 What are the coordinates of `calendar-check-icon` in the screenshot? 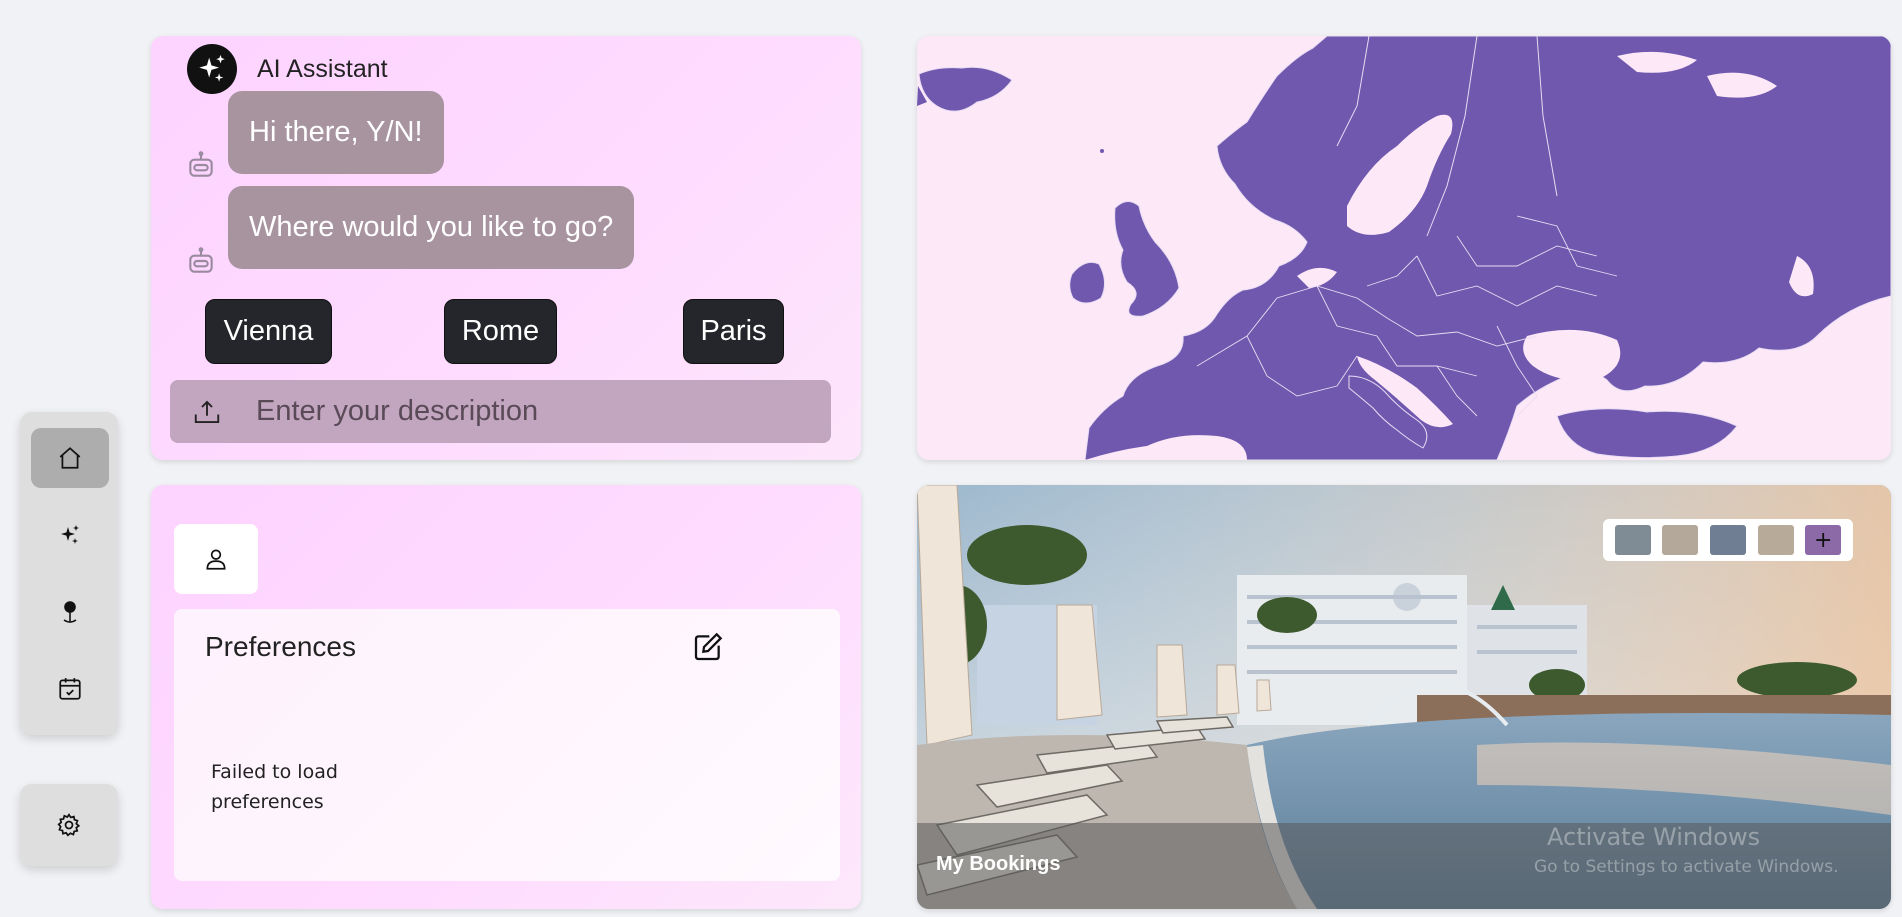 It's located at (70, 689).